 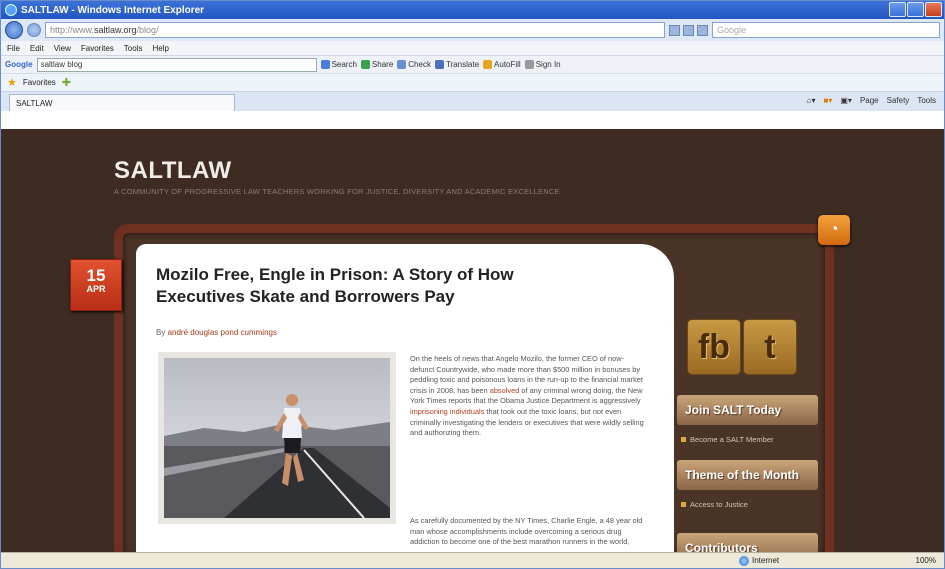 I want to click on post-byline: By andré douglas pond cummings, so click(x=216, y=332).